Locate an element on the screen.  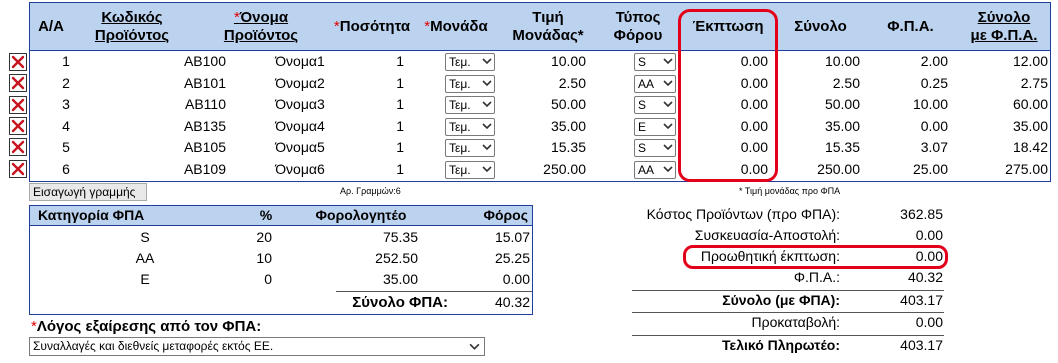
vat-pct: 20 is located at coordinates (264, 237).